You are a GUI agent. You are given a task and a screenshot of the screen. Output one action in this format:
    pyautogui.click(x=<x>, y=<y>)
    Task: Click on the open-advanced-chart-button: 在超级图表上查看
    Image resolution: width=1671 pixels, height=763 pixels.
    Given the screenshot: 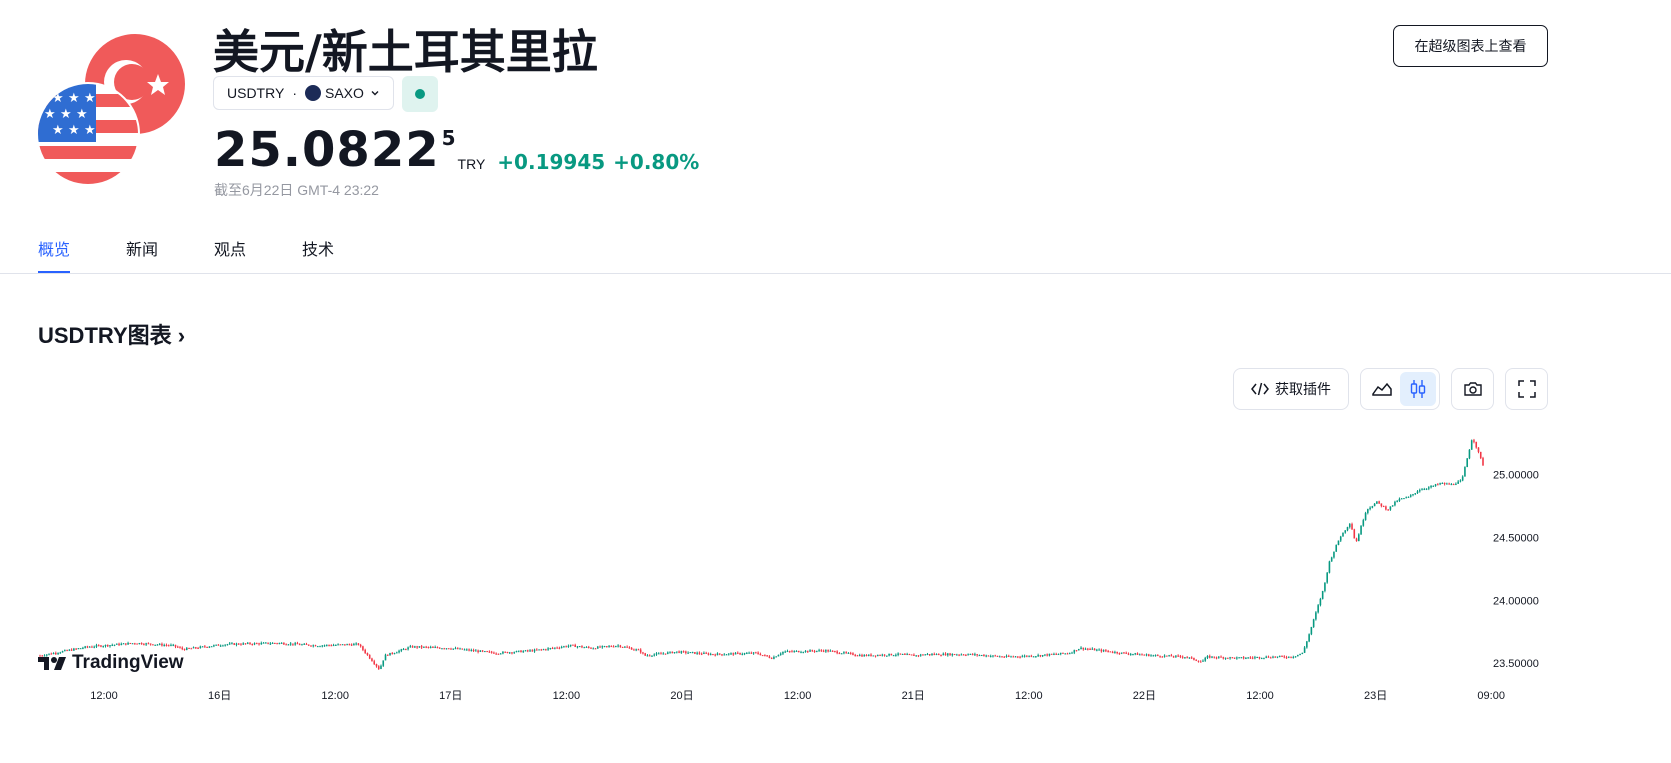 What is the action you would take?
    pyautogui.click(x=1470, y=46)
    